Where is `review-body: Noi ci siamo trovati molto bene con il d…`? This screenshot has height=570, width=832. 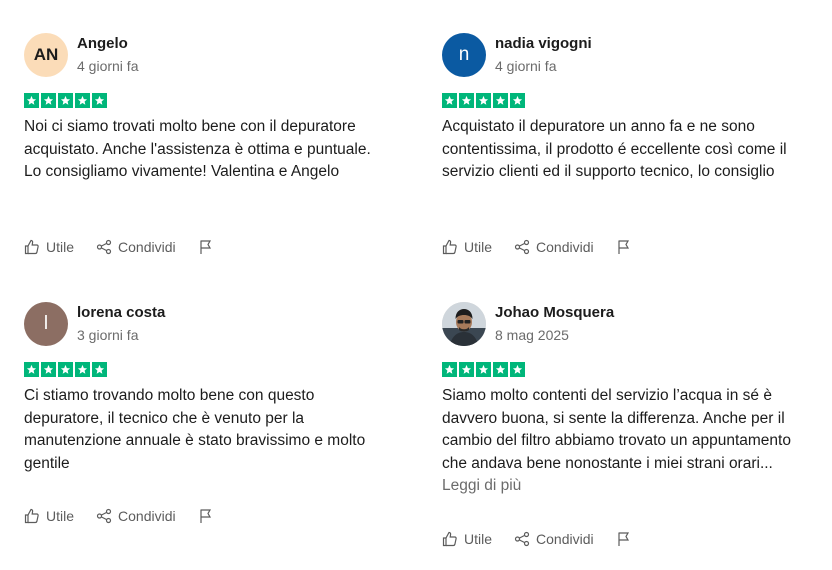 review-body: Noi ci siamo trovati molto bene con il d… is located at coordinates (197, 149).